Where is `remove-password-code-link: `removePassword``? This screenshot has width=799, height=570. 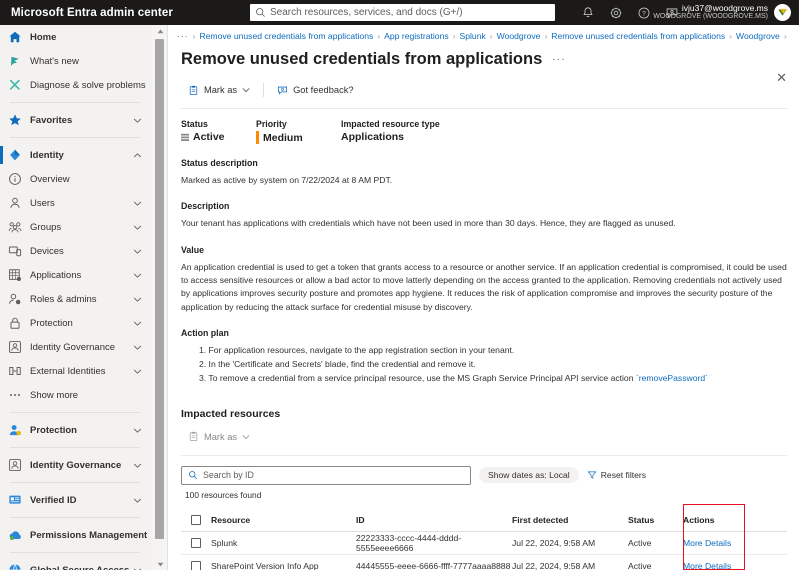
remove-password-code-link: `removePassword` is located at coordinates (672, 378).